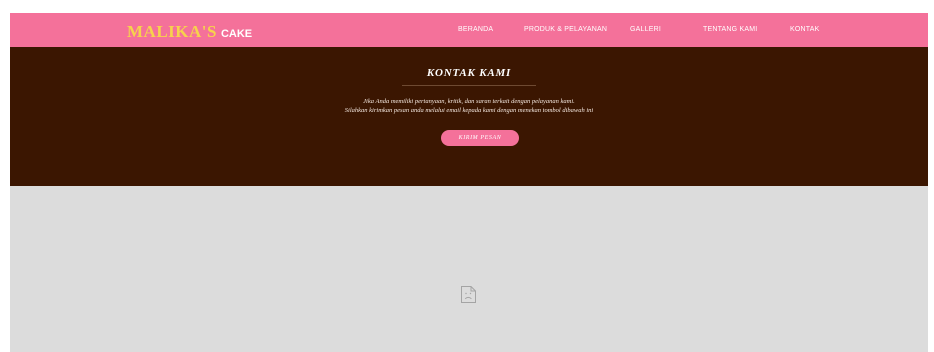 The width and height of the screenshot is (934, 352). What do you see at coordinates (468, 294) in the screenshot?
I see `broken-image-icon` at bounding box center [468, 294].